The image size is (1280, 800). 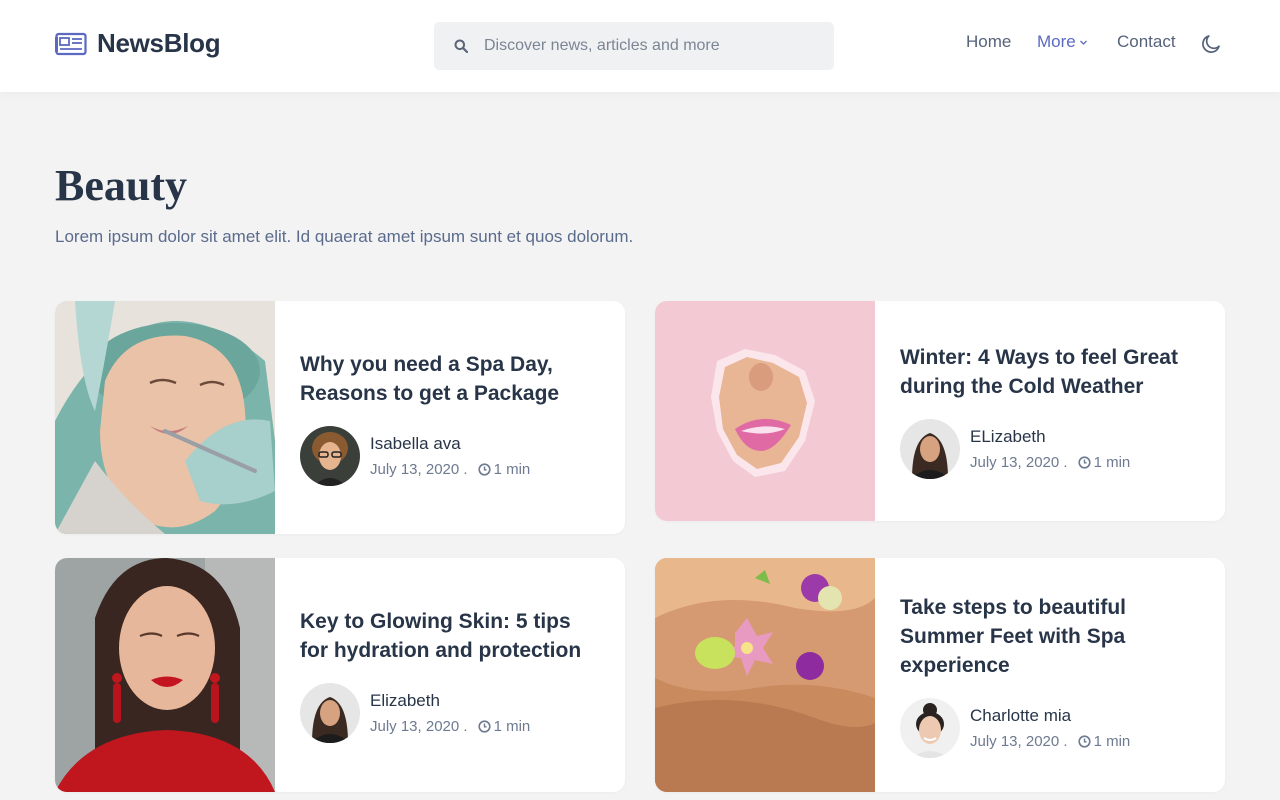 What do you see at coordinates (450, 701) in the screenshot?
I see `author-name: Elizabeth` at bounding box center [450, 701].